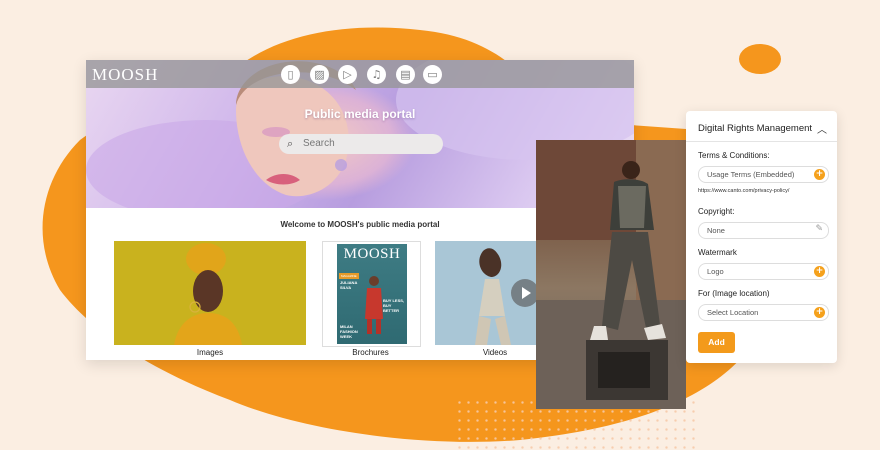  What do you see at coordinates (374, 305) in the screenshot?
I see `magazine-model` at bounding box center [374, 305].